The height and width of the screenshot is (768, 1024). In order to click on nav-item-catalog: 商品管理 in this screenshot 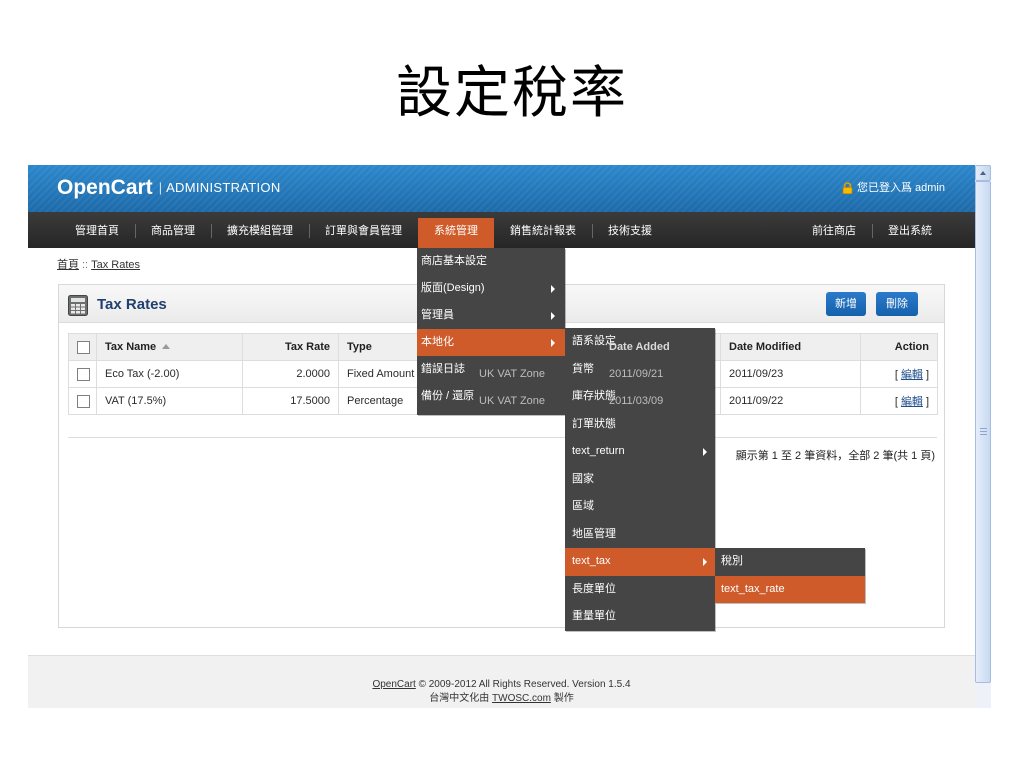, I will do `click(173, 230)`.